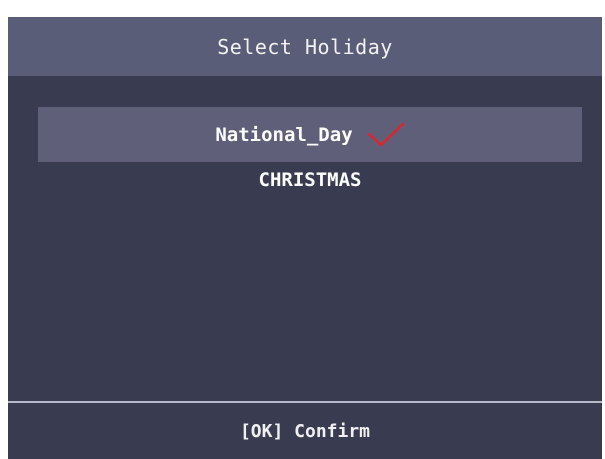 The width and height of the screenshot is (605, 459). I want to click on holiday-item-christmas: CHRISTMAS, so click(310, 180).